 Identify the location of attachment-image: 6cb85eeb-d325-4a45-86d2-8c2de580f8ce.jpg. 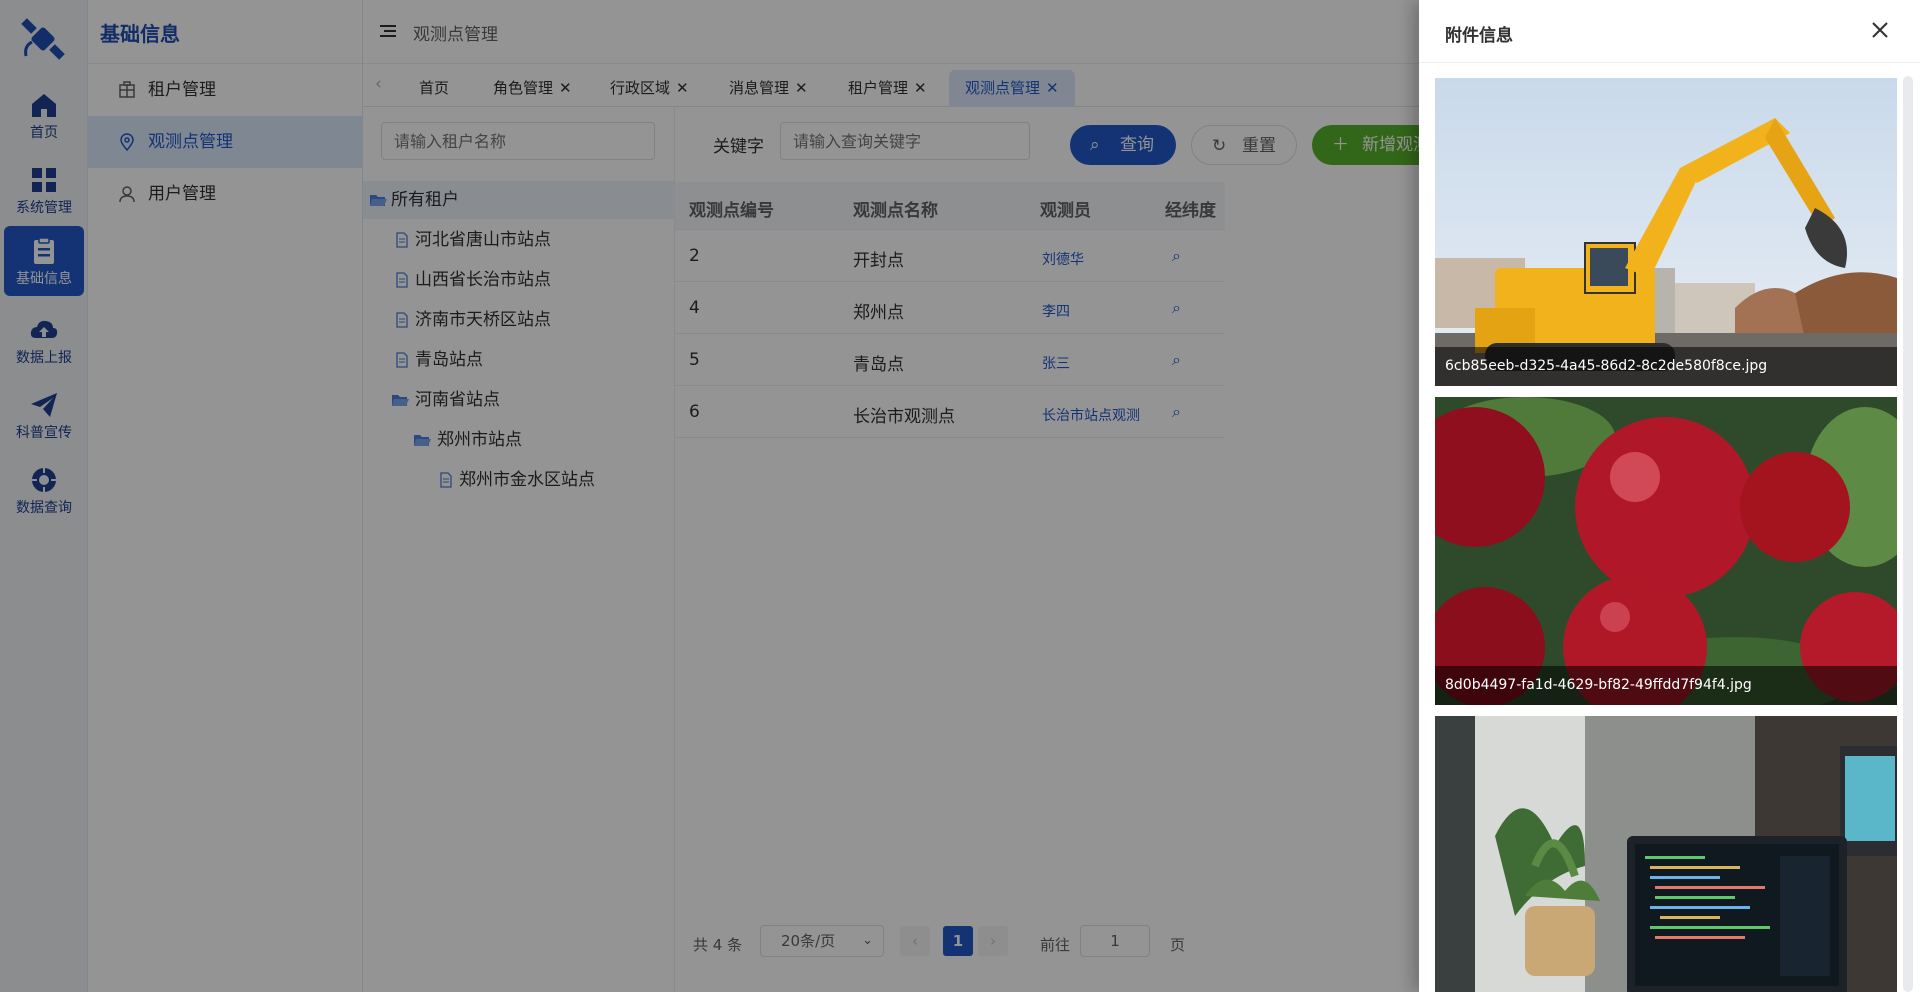
(1666, 232).